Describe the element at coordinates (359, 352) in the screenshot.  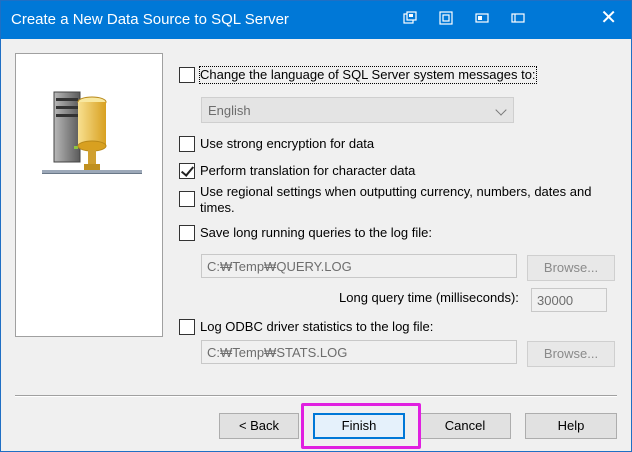
I see `stats-log-path-field: C:₩Temp₩STATS.LOG` at that location.